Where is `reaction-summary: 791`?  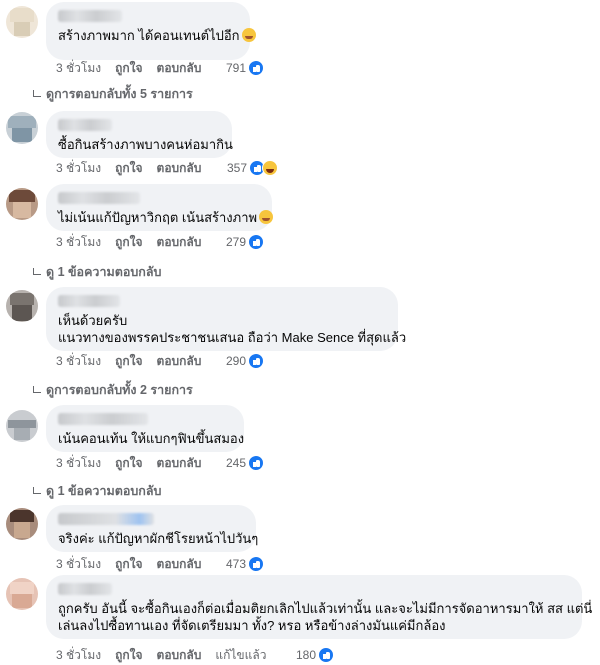
reaction-summary: 791 is located at coordinates (245, 68).